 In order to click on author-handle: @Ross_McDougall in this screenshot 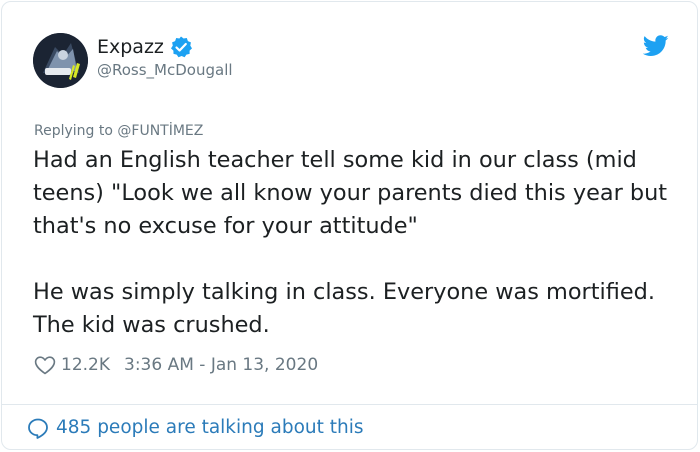, I will do `click(165, 70)`.